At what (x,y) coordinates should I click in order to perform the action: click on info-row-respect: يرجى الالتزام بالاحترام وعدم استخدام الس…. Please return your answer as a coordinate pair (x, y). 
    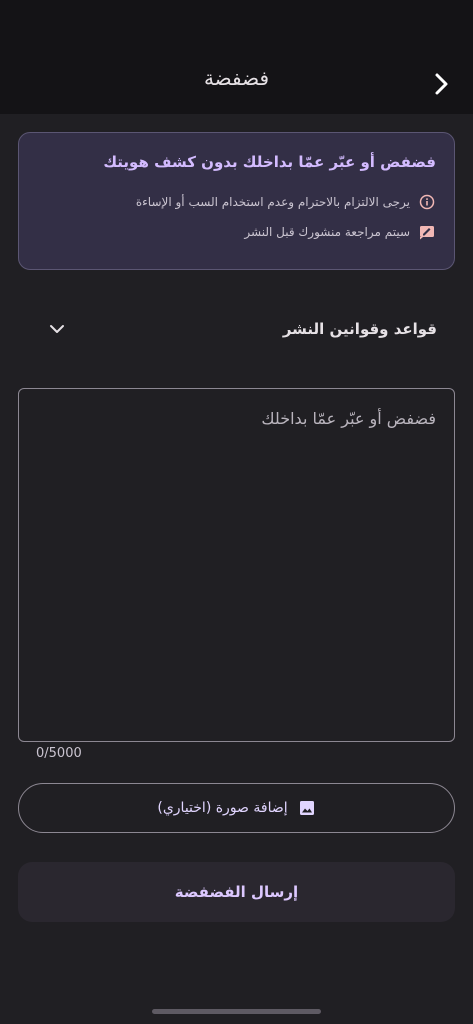
    Looking at the image, I should click on (286, 202).